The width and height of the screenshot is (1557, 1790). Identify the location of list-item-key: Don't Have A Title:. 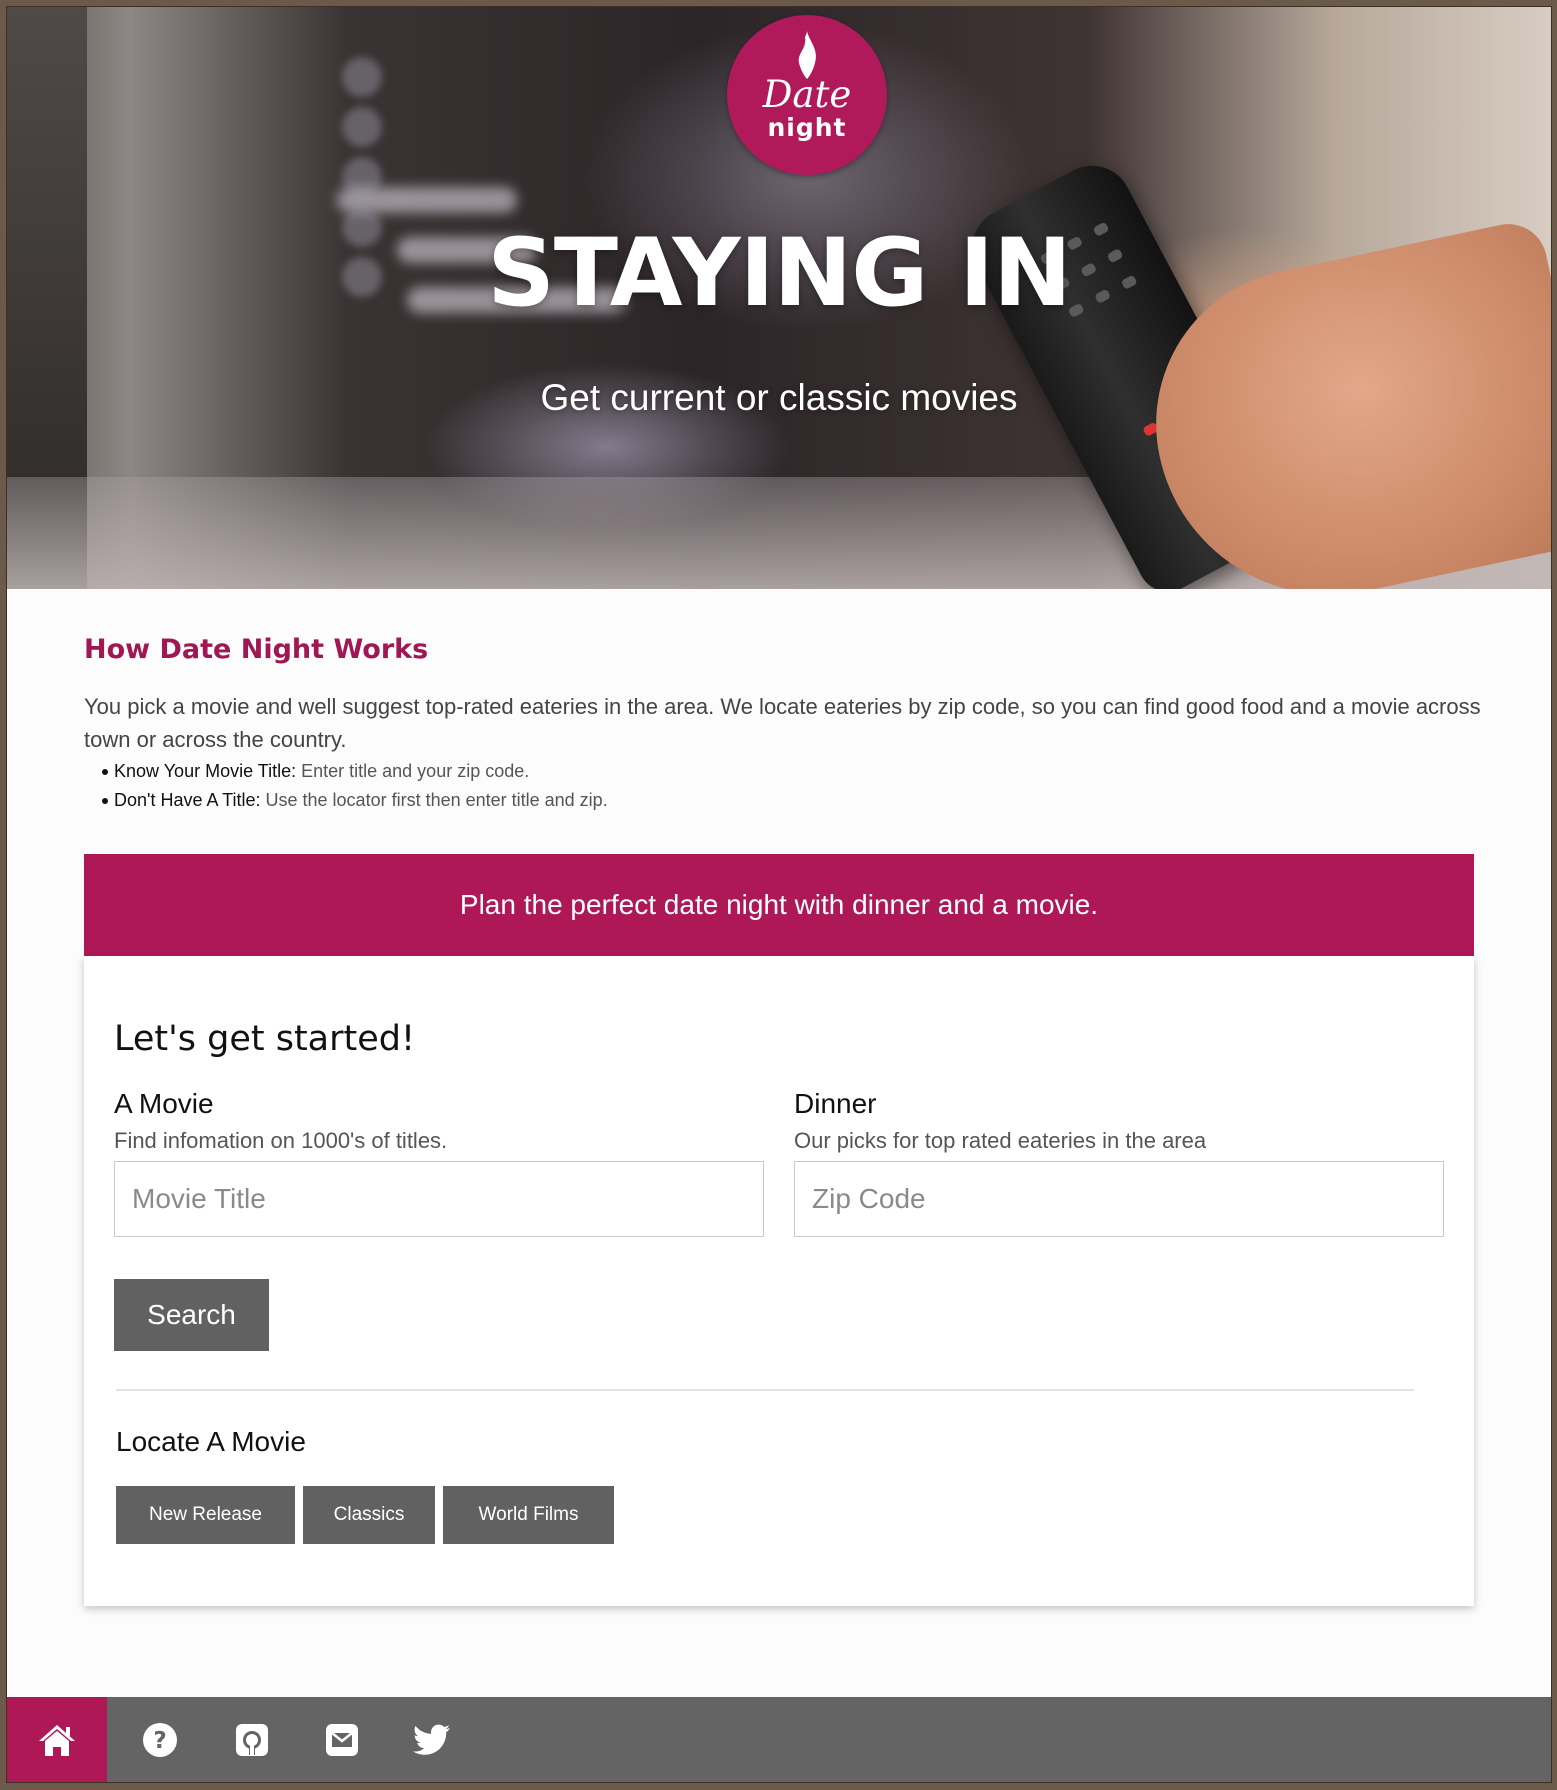
(187, 800).